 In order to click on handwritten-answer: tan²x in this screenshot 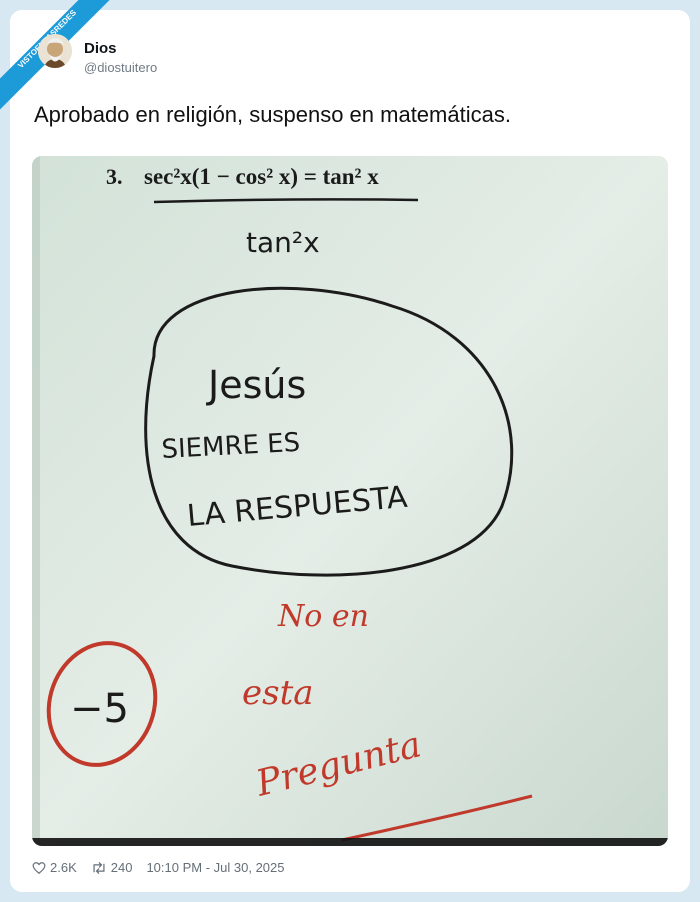, I will do `click(283, 242)`.